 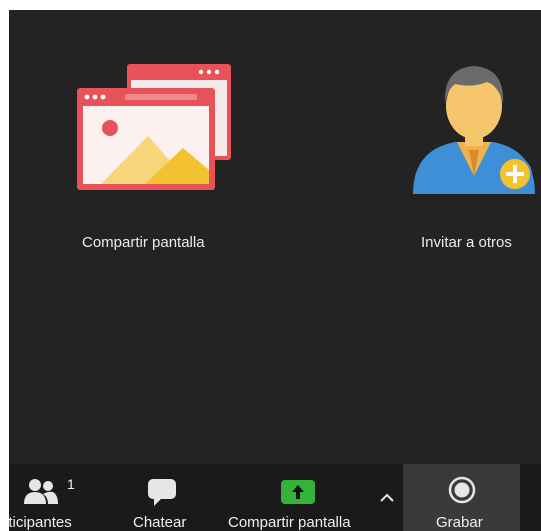 I want to click on chat-label: Chatear, so click(x=160, y=522).